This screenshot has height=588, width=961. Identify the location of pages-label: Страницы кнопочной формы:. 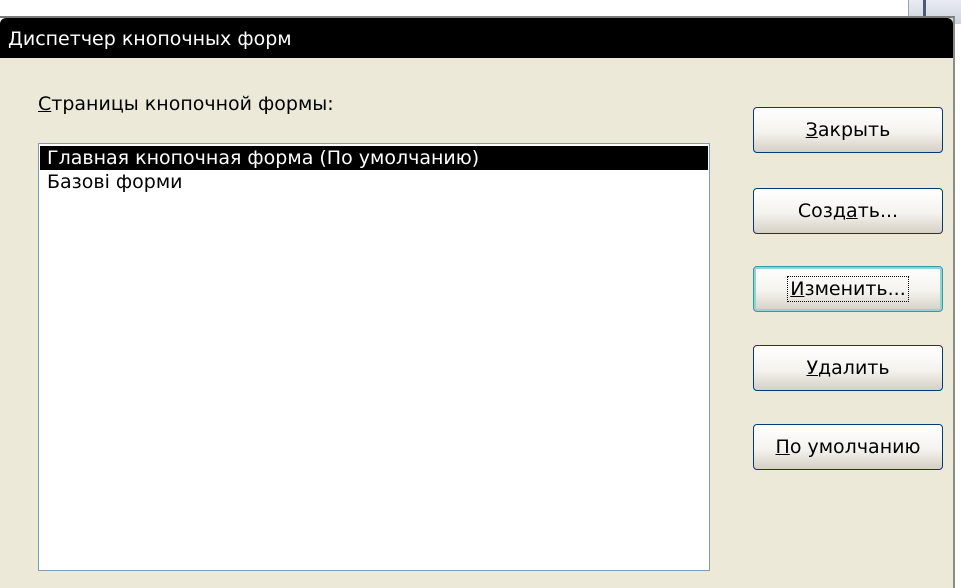
(186, 104).